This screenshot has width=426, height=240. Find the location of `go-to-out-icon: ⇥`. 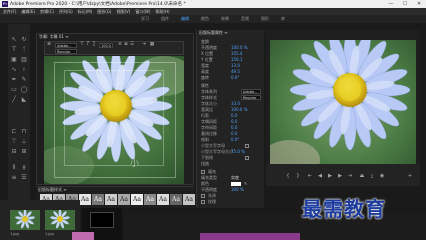

go-to-out-icon: ⇥ is located at coordinates (350, 176).